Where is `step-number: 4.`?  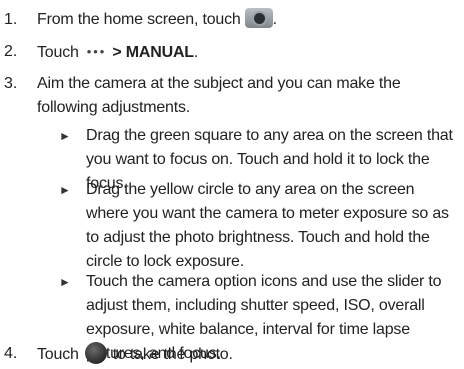
step-number: 4. is located at coordinates (11, 353).